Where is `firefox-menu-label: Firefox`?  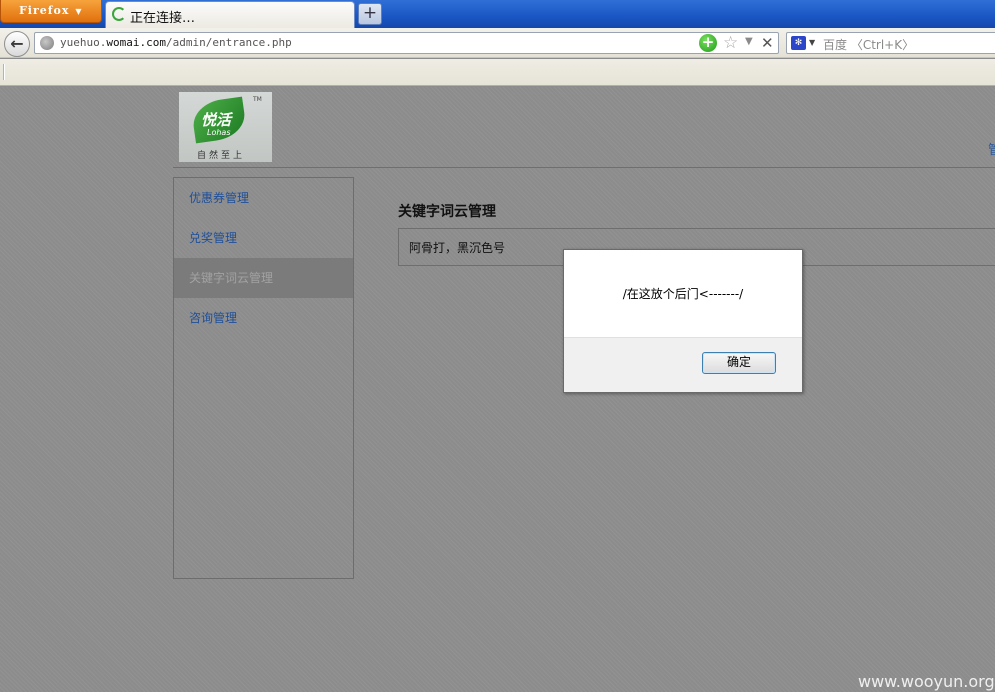 firefox-menu-label: Firefox is located at coordinates (44, 10).